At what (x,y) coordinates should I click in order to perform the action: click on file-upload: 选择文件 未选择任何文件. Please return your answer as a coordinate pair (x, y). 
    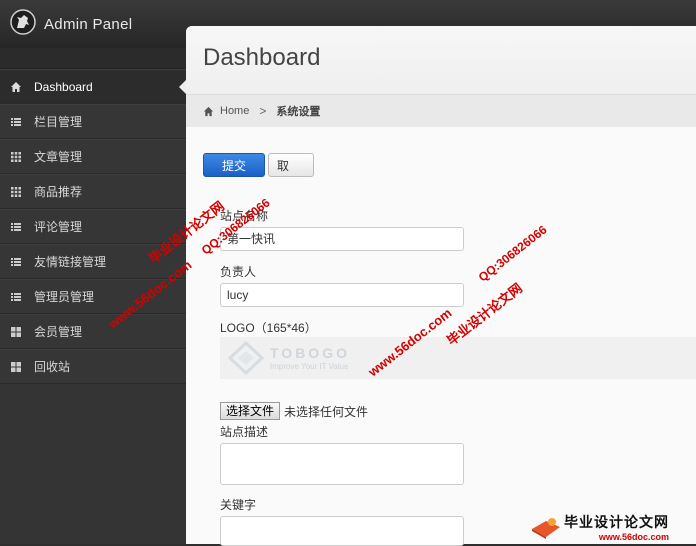
    Looking at the image, I should click on (294, 411).